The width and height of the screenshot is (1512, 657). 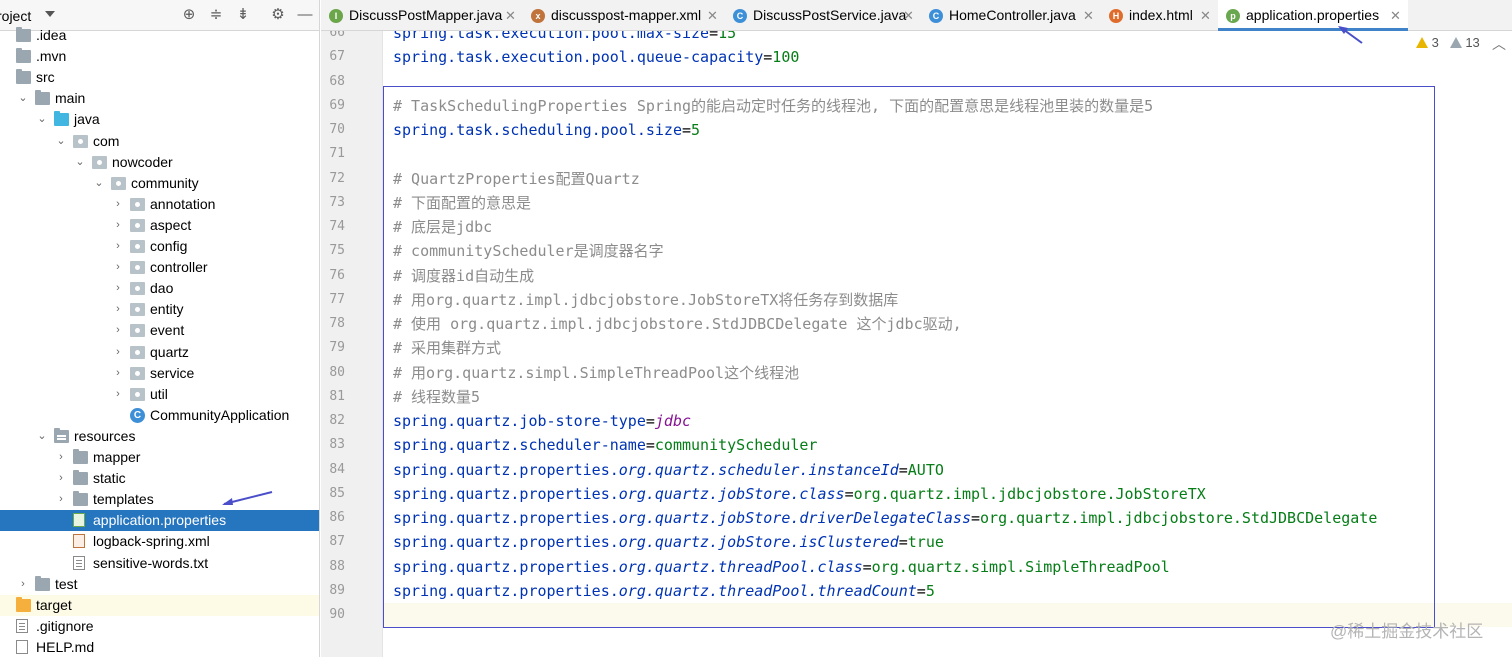 I want to click on watermark: @稀土掘金技术社区, so click(x=1407, y=631).